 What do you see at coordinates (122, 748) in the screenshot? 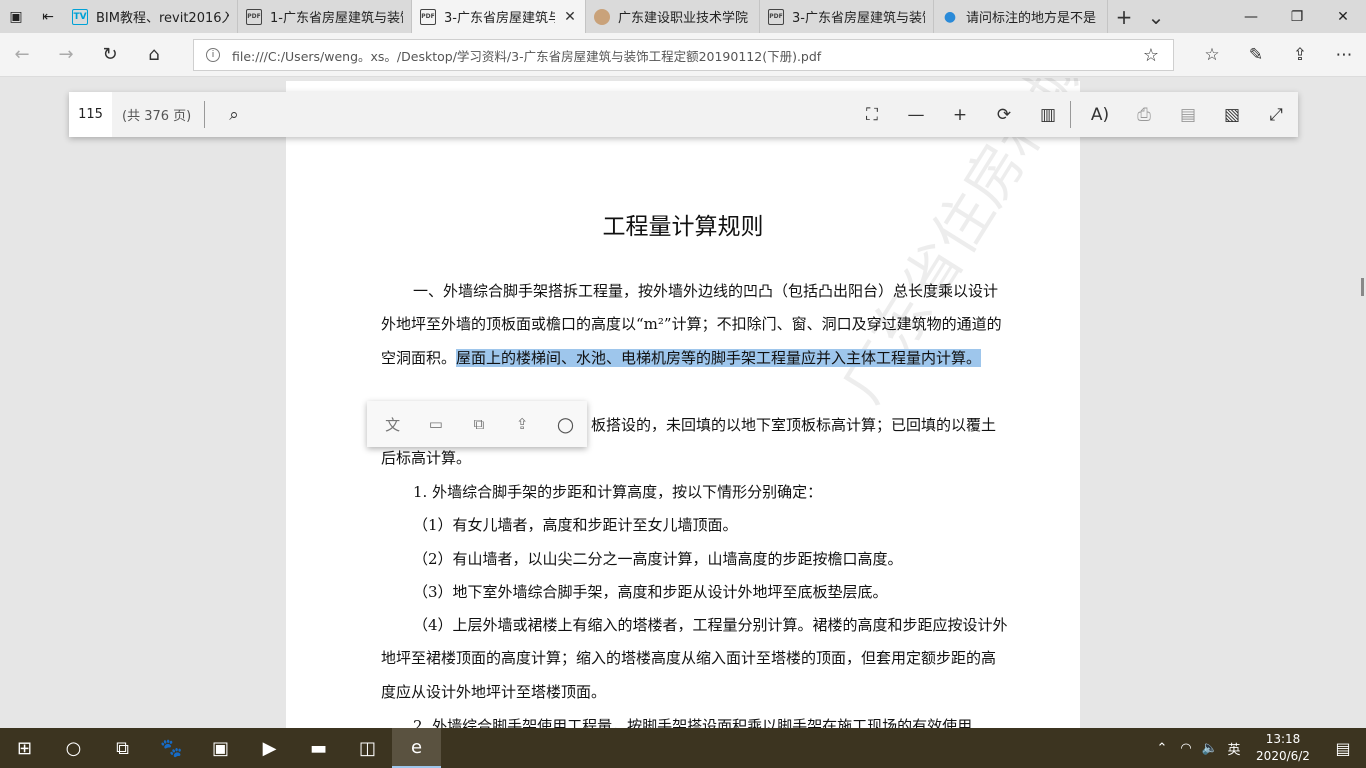
I see `task-view-icon: ⧉` at bounding box center [122, 748].